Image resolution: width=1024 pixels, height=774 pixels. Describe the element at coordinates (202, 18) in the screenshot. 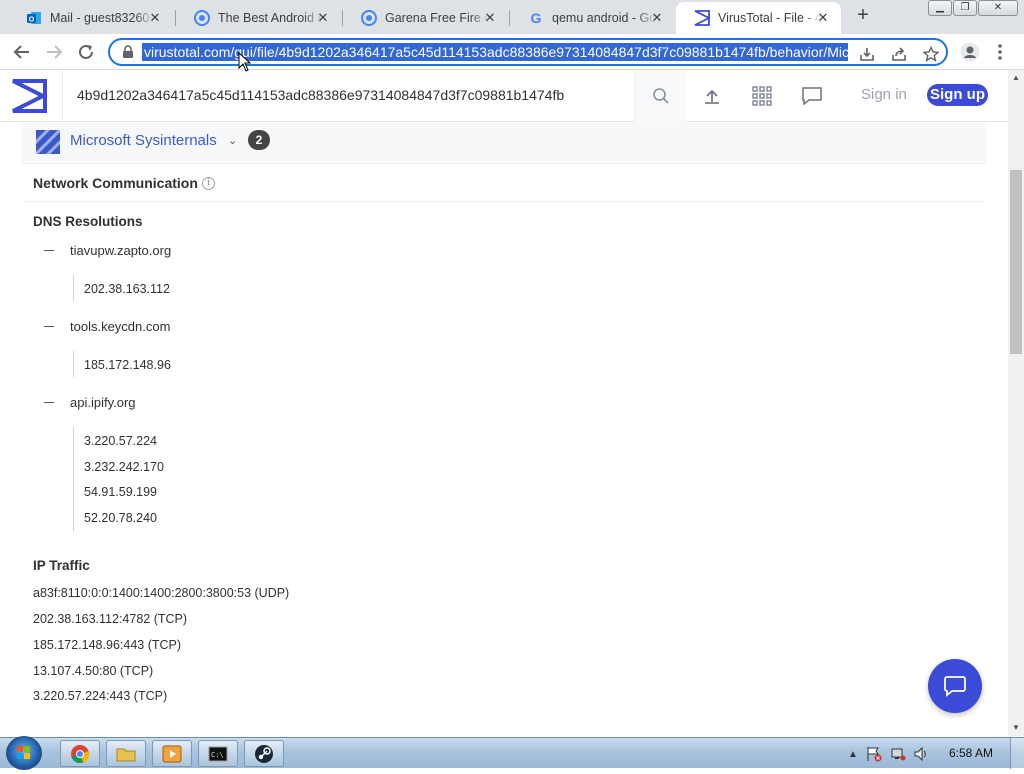

I see `chrome-generic-icon` at that location.